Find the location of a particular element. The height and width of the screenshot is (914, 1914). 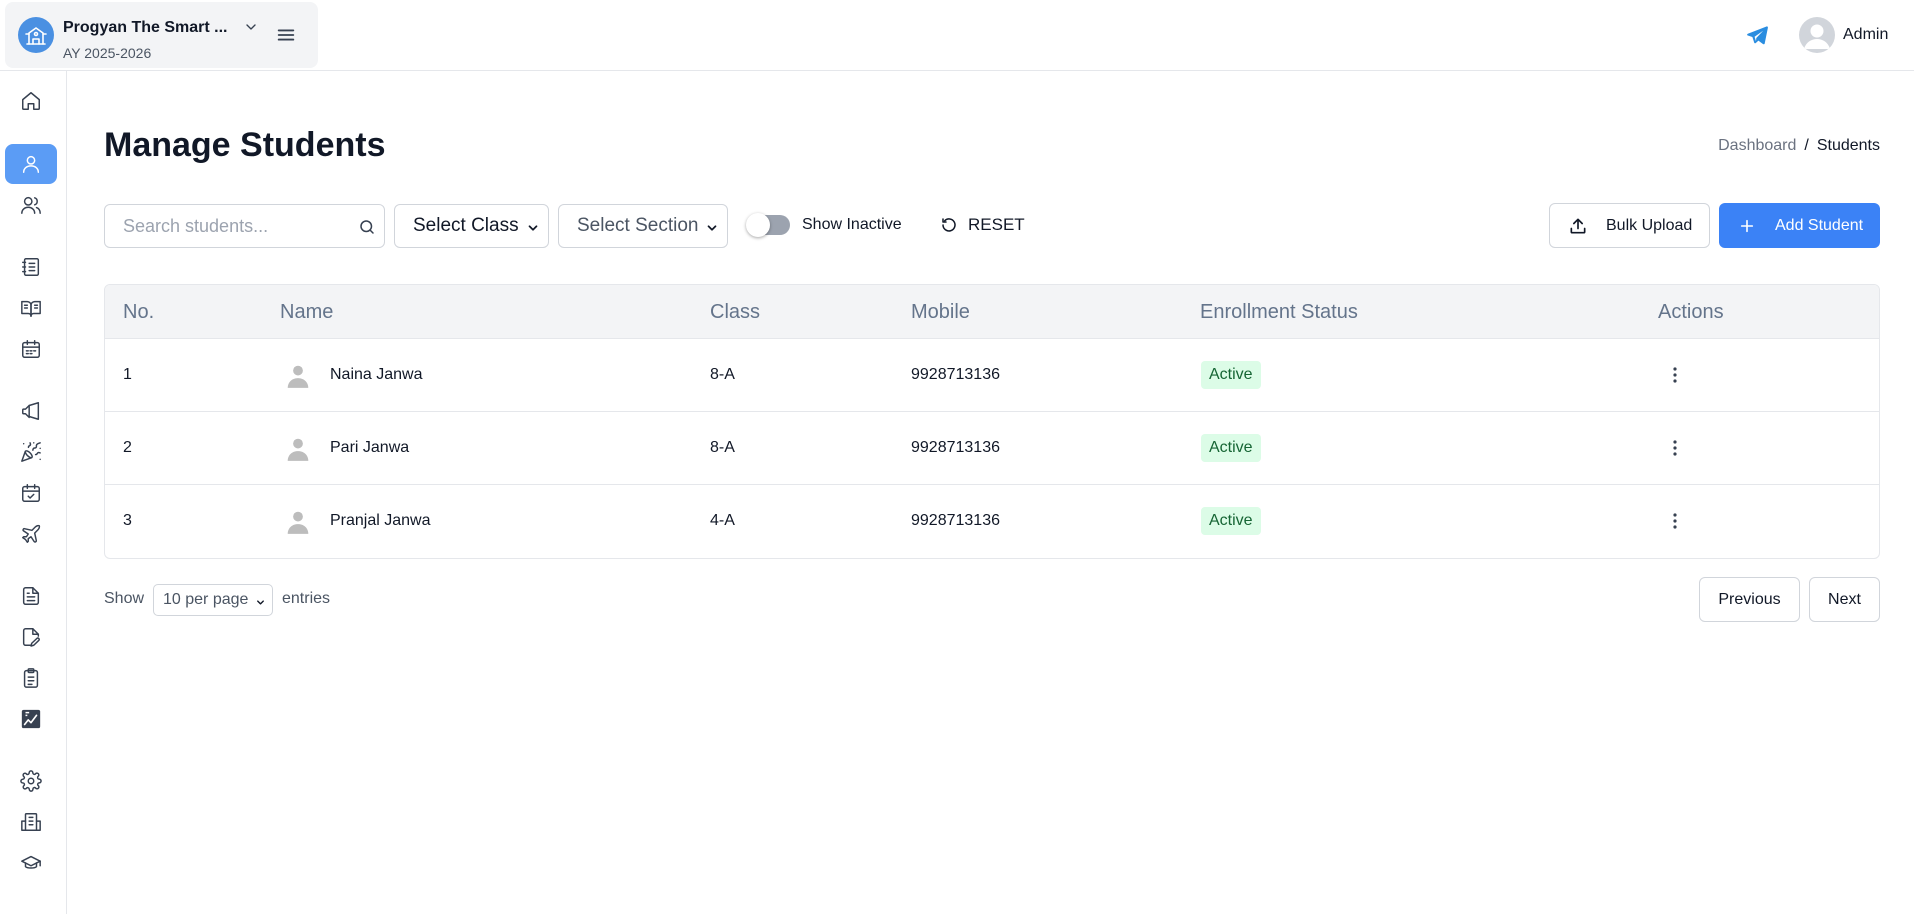

toggle-knob is located at coordinates (758, 225).